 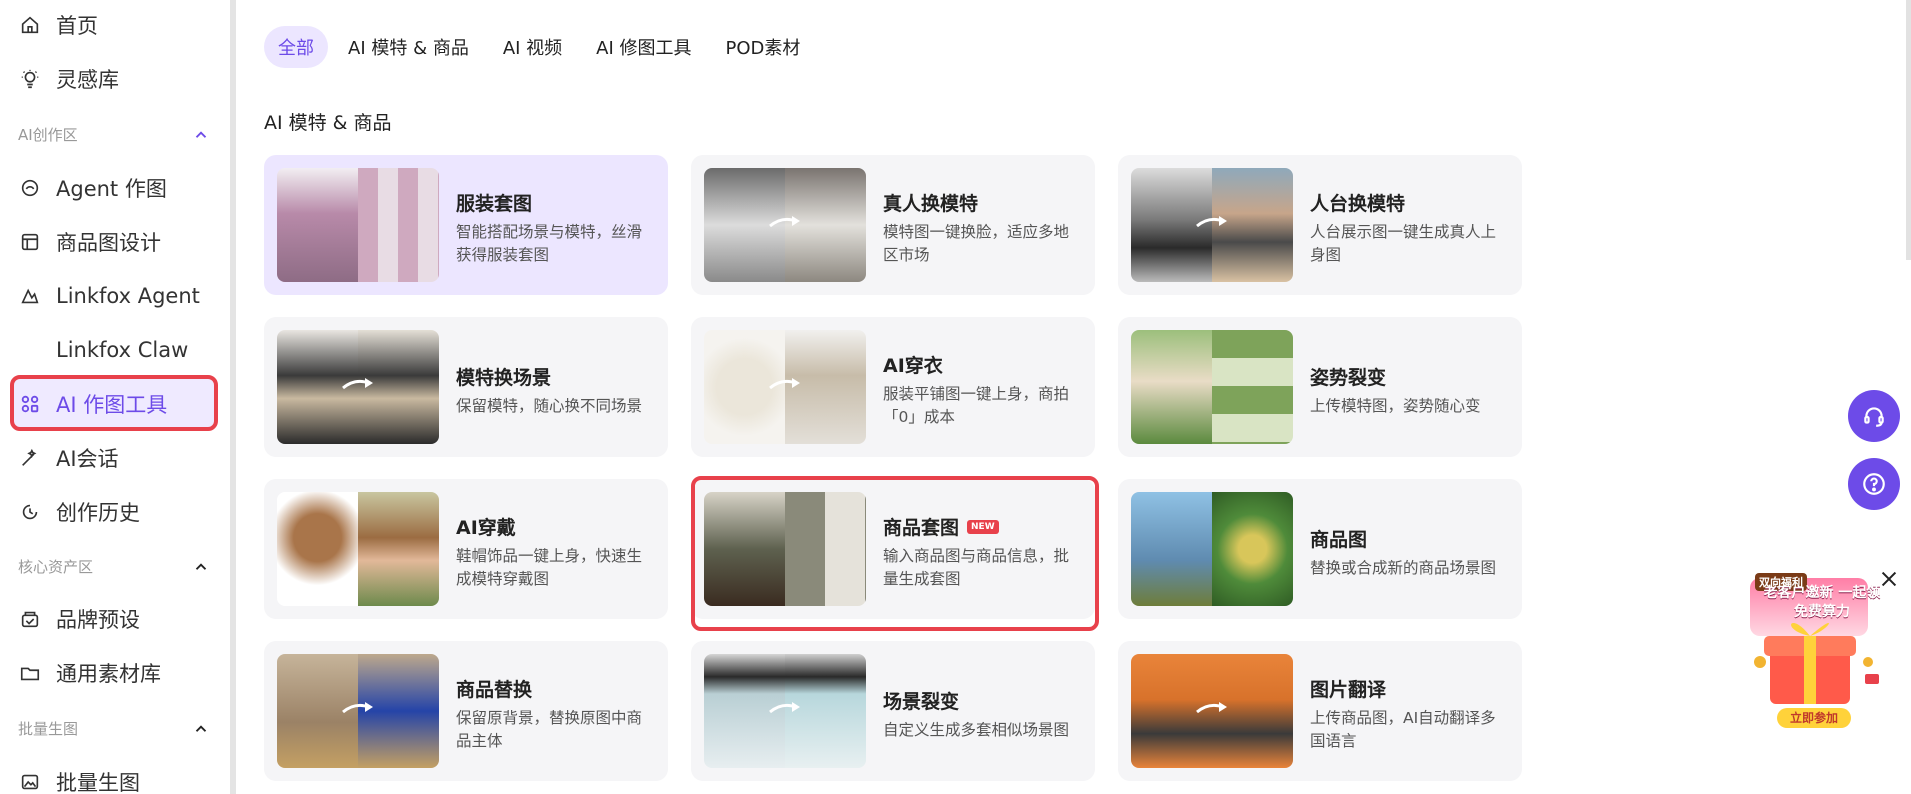 I want to click on sidebar-item-inspiration: 灵感库, so click(x=68, y=79).